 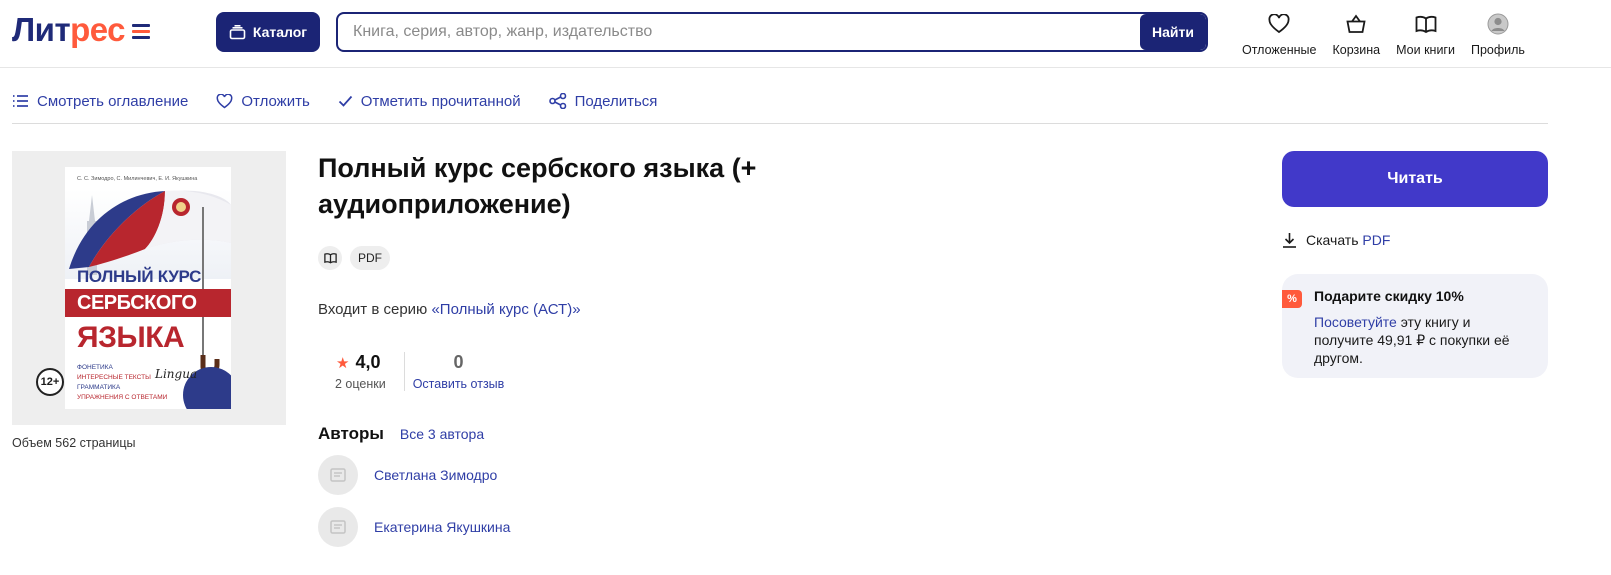 I want to click on reviews-count: 0, so click(x=458, y=362).